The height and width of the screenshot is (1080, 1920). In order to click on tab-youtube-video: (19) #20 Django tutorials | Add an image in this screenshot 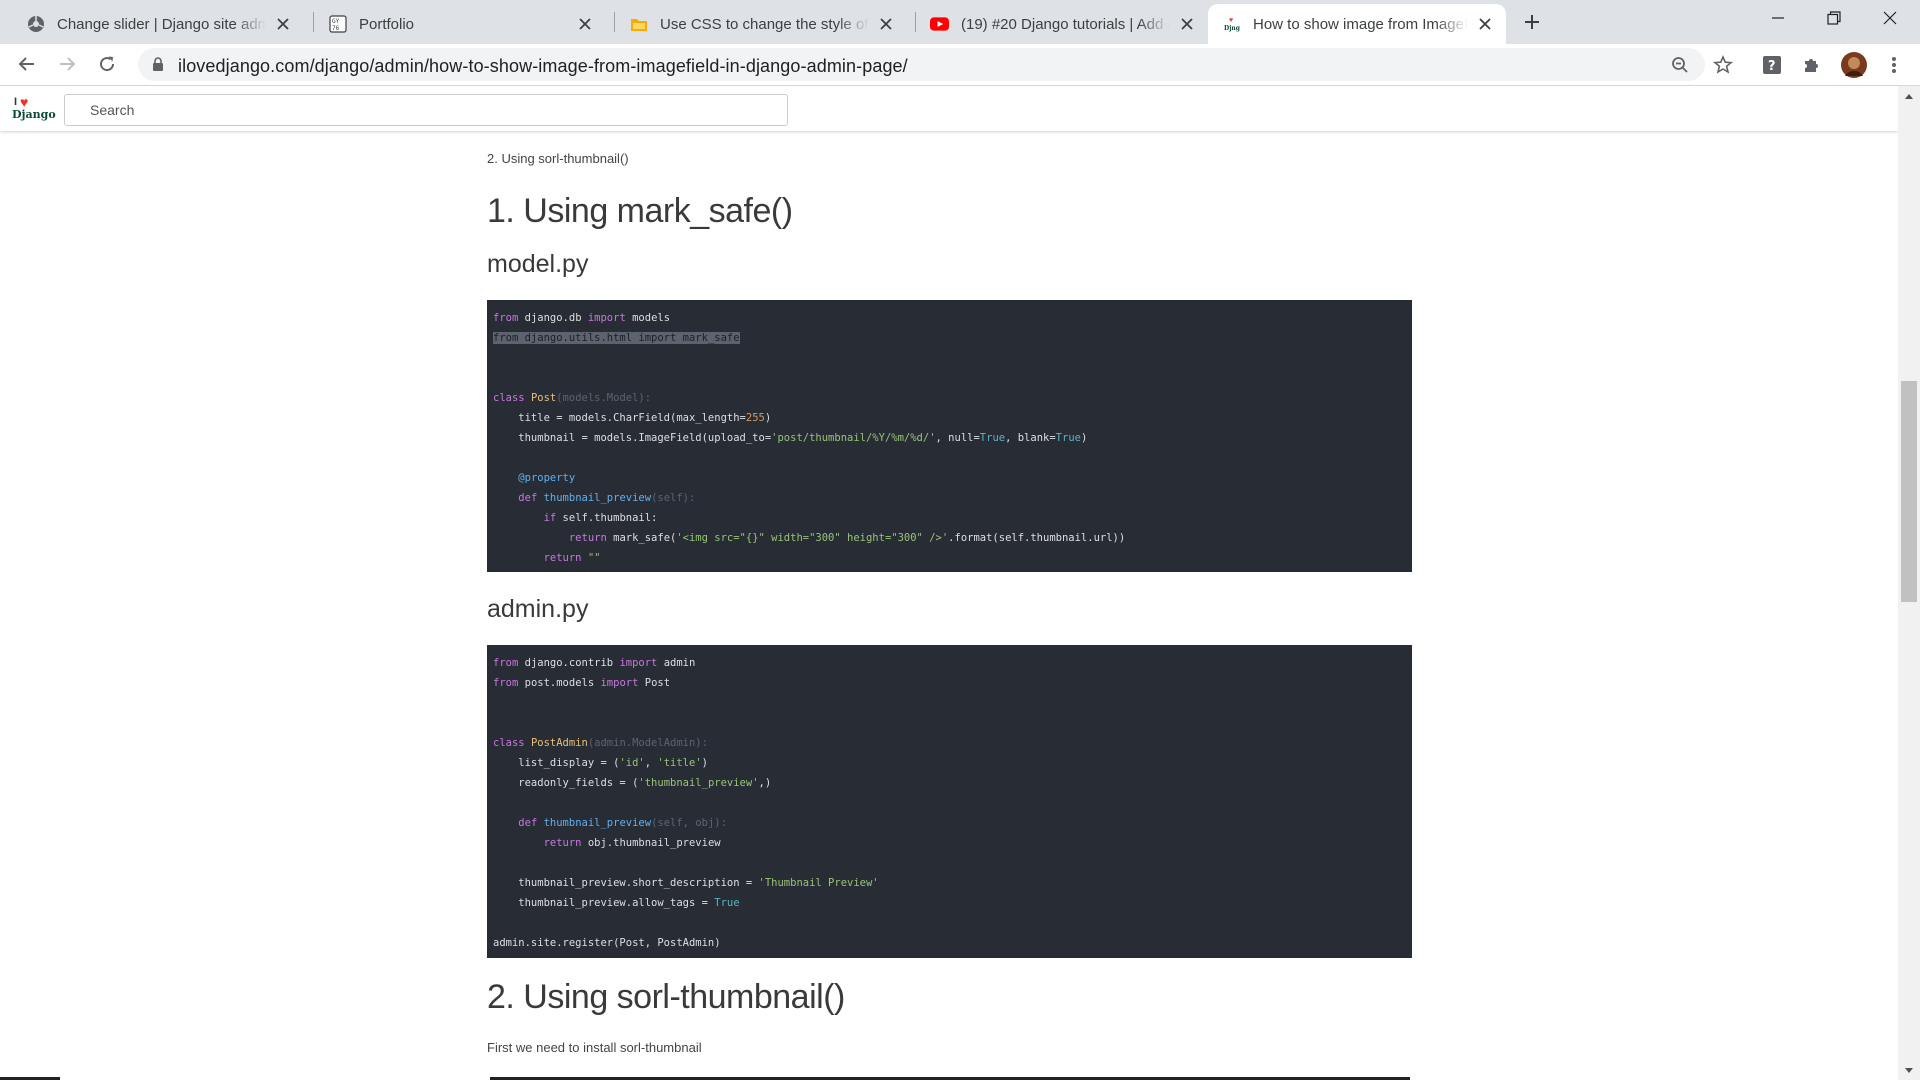, I will do `click(1062, 24)`.